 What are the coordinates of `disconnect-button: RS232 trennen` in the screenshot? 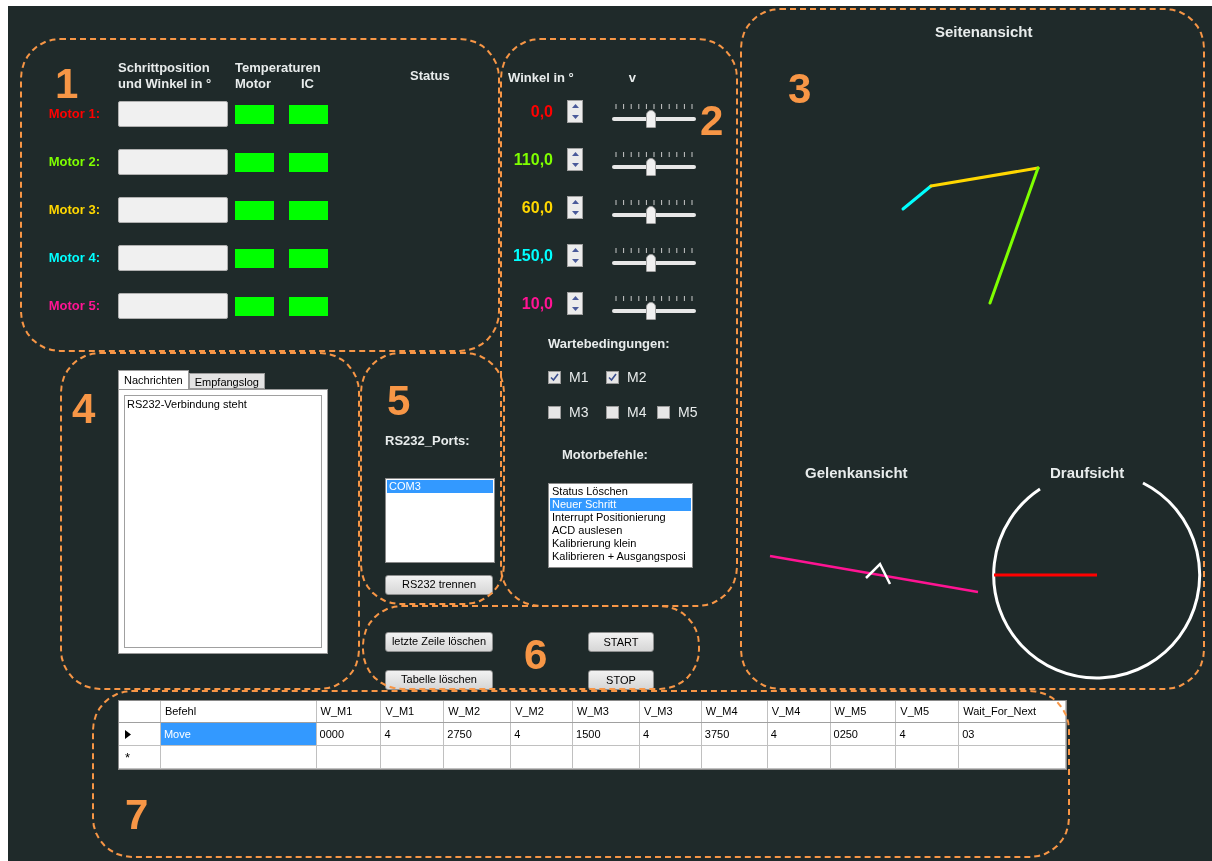 It's located at (439, 584).